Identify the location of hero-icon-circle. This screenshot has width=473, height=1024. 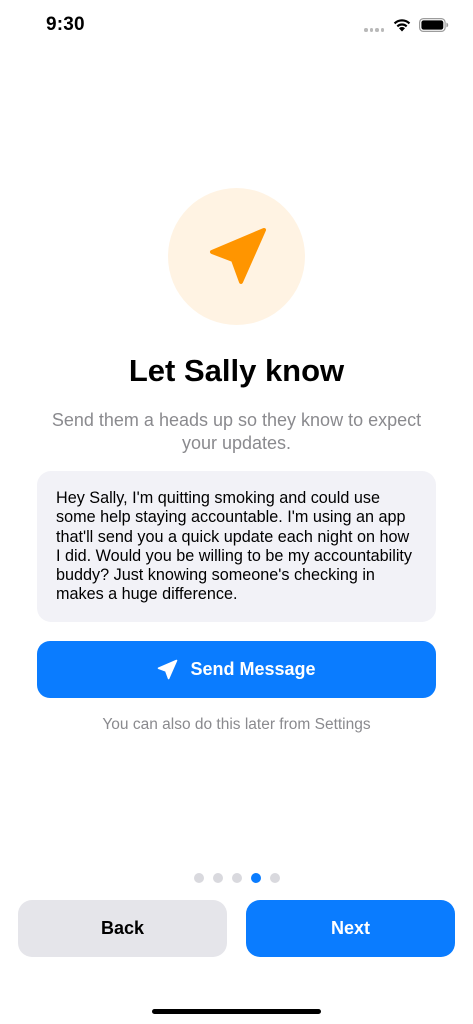
(236, 256).